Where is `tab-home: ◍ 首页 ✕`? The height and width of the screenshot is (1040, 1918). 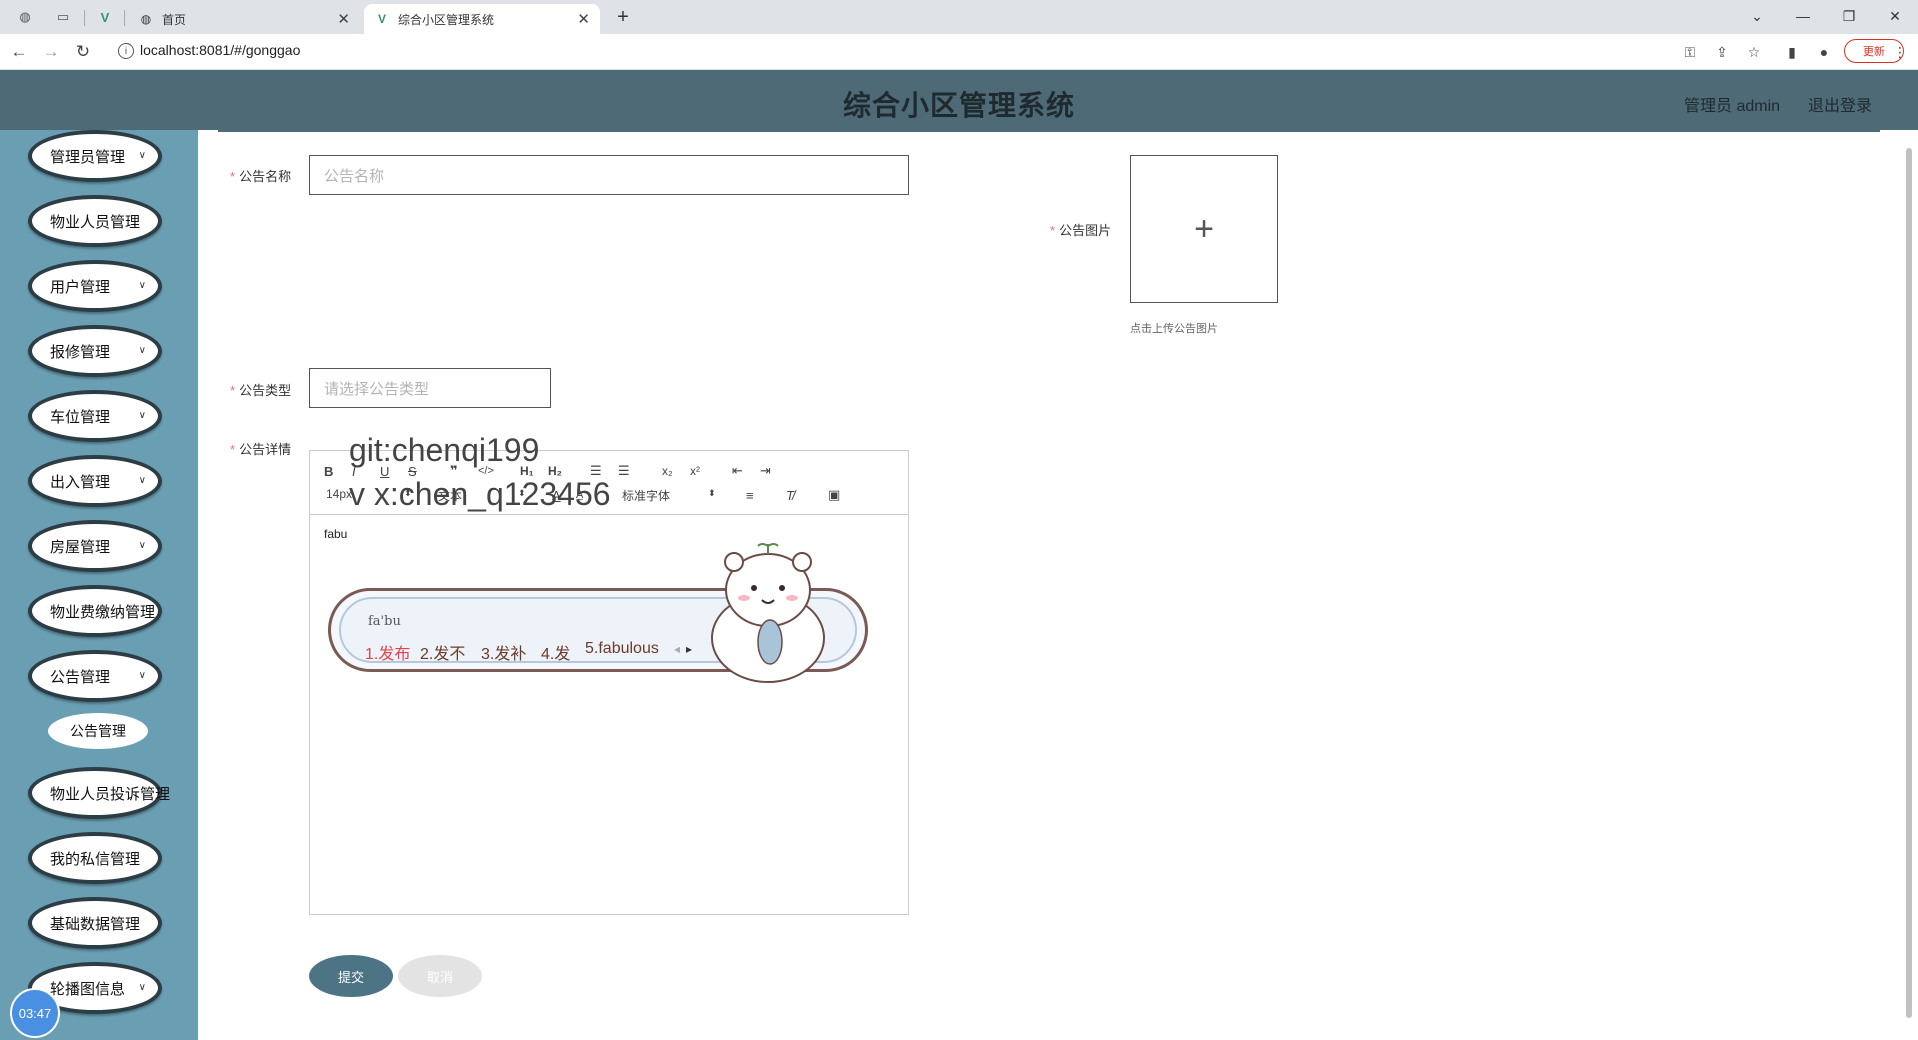 tab-home: ◍ 首页 ✕ is located at coordinates (244, 19).